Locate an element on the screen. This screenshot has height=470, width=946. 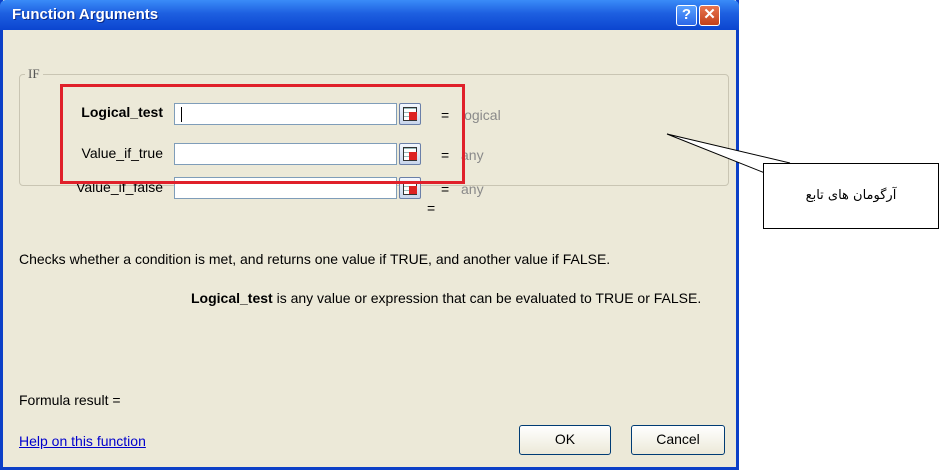
callout-annotation: آرگومان های تابع is located at coordinates (851, 196).